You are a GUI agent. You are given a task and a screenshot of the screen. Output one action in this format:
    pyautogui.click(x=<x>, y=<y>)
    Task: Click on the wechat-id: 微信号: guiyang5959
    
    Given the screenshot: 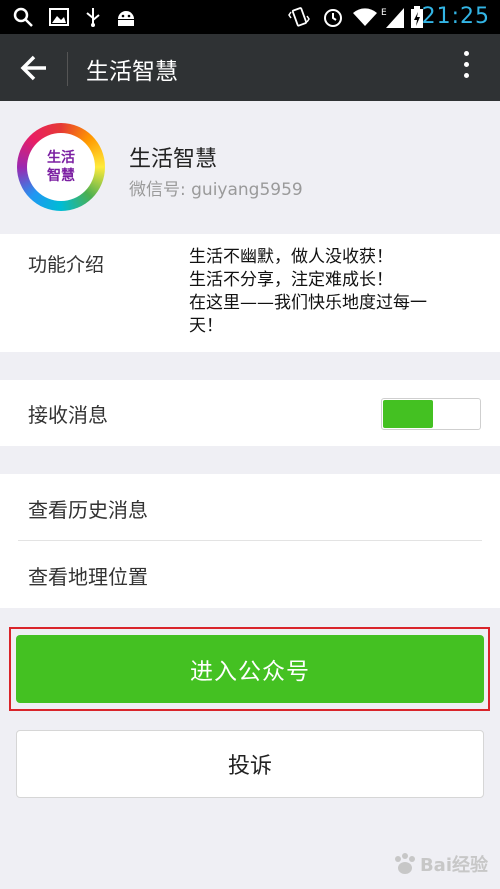 What is the action you would take?
    pyautogui.click(x=216, y=190)
    